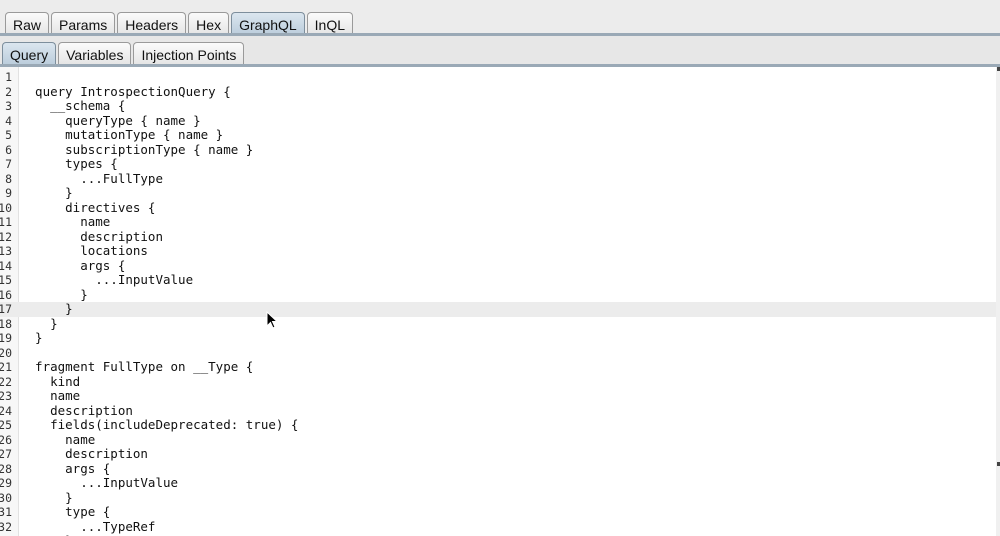 Image resolution: width=1000 pixels, height=536 pixels. Describe the element at coordinates (29, 54) in the screenshot. I see `subtab-query: Query` at that location.